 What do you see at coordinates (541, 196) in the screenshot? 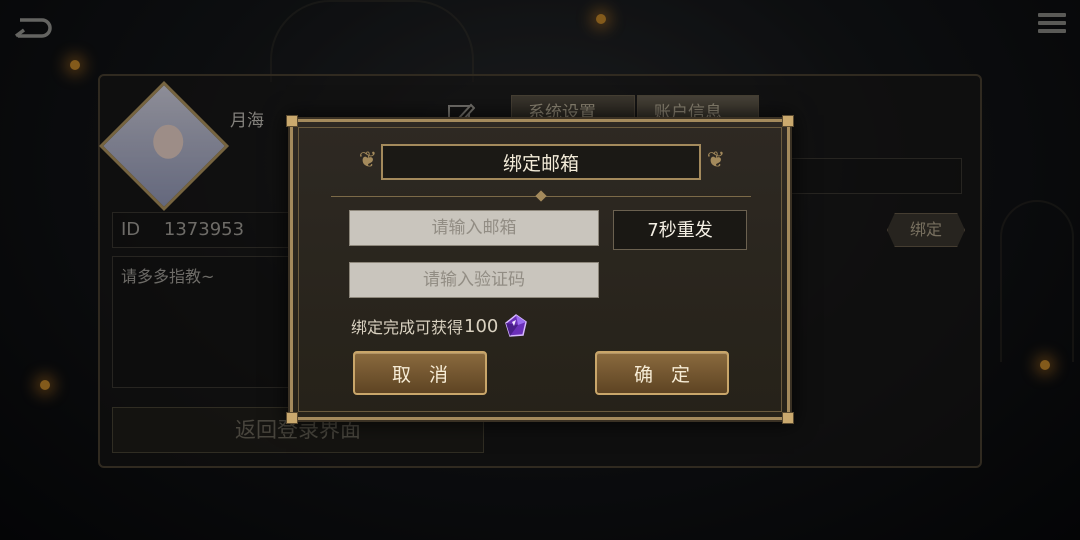
I see `divider-ornament` at bounding box center [541, 196].